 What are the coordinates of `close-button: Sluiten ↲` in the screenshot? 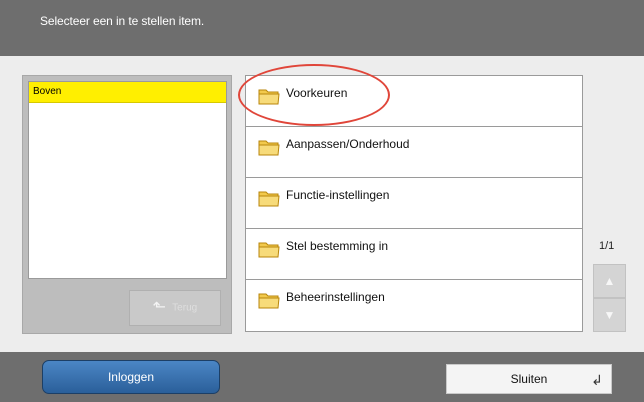 It's located at (529, 379).